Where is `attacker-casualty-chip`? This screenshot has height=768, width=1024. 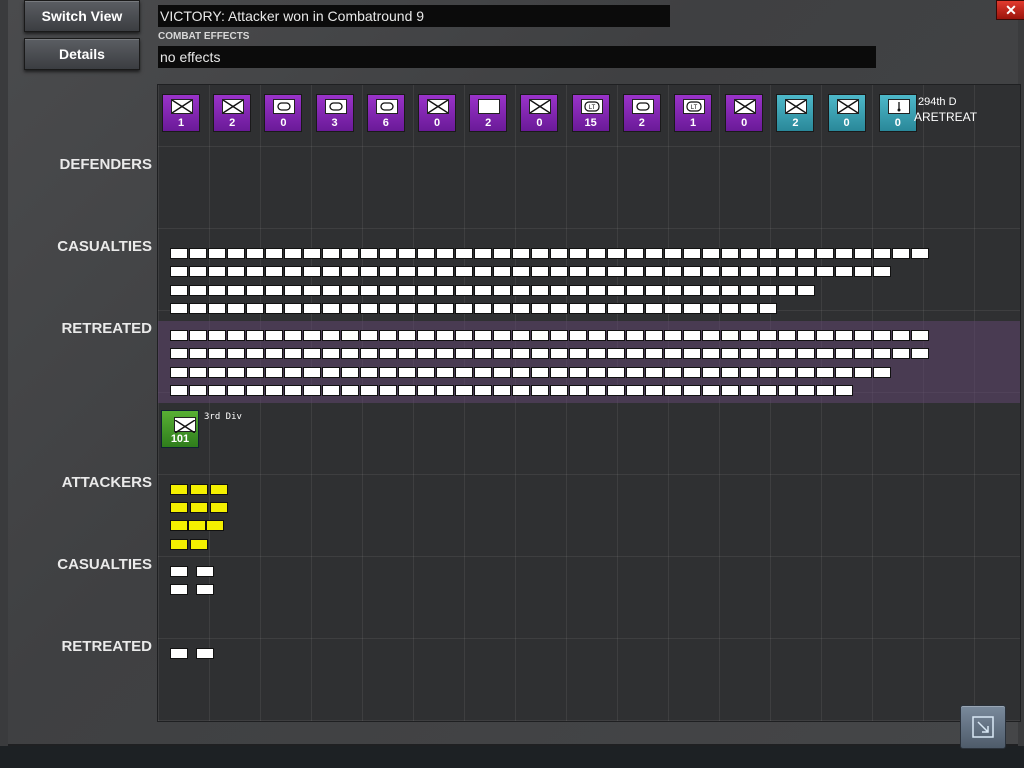
attacker-casualty-chip is located at coordinates (197, 525).